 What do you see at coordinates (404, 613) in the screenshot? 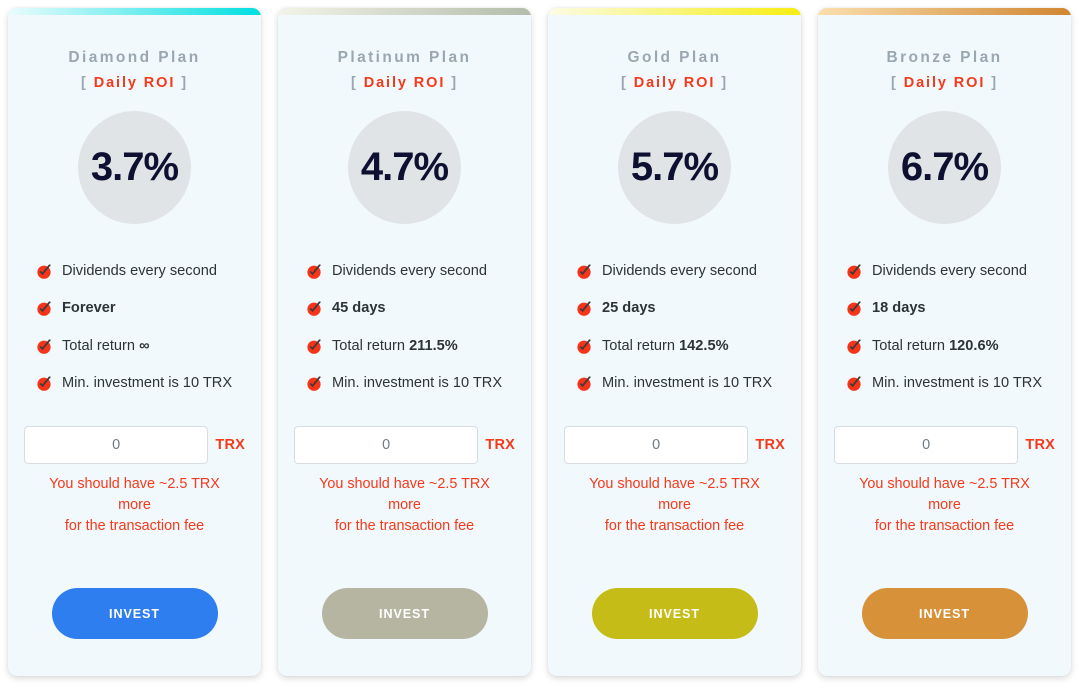
I see `invest-button-platinum: INVEST` at bounding box center [404, 613].